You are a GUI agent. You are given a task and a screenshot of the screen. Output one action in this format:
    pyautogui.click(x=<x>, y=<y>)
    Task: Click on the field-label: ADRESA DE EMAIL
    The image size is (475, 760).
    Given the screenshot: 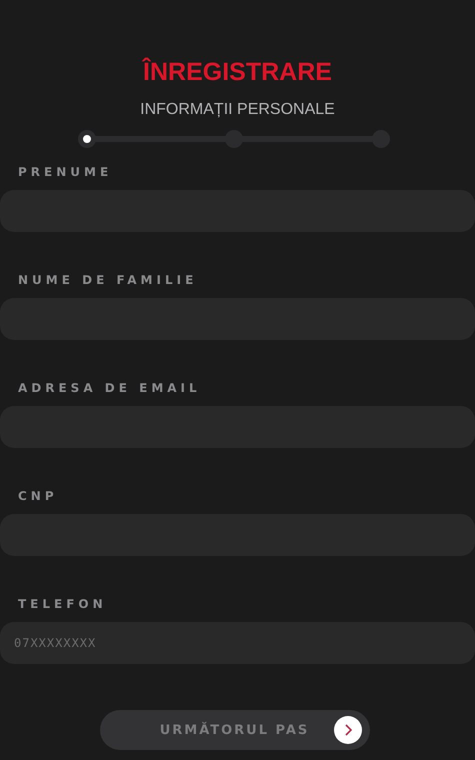 What is the action you would take?
    pyautogui.click(x=109, y=388)
    